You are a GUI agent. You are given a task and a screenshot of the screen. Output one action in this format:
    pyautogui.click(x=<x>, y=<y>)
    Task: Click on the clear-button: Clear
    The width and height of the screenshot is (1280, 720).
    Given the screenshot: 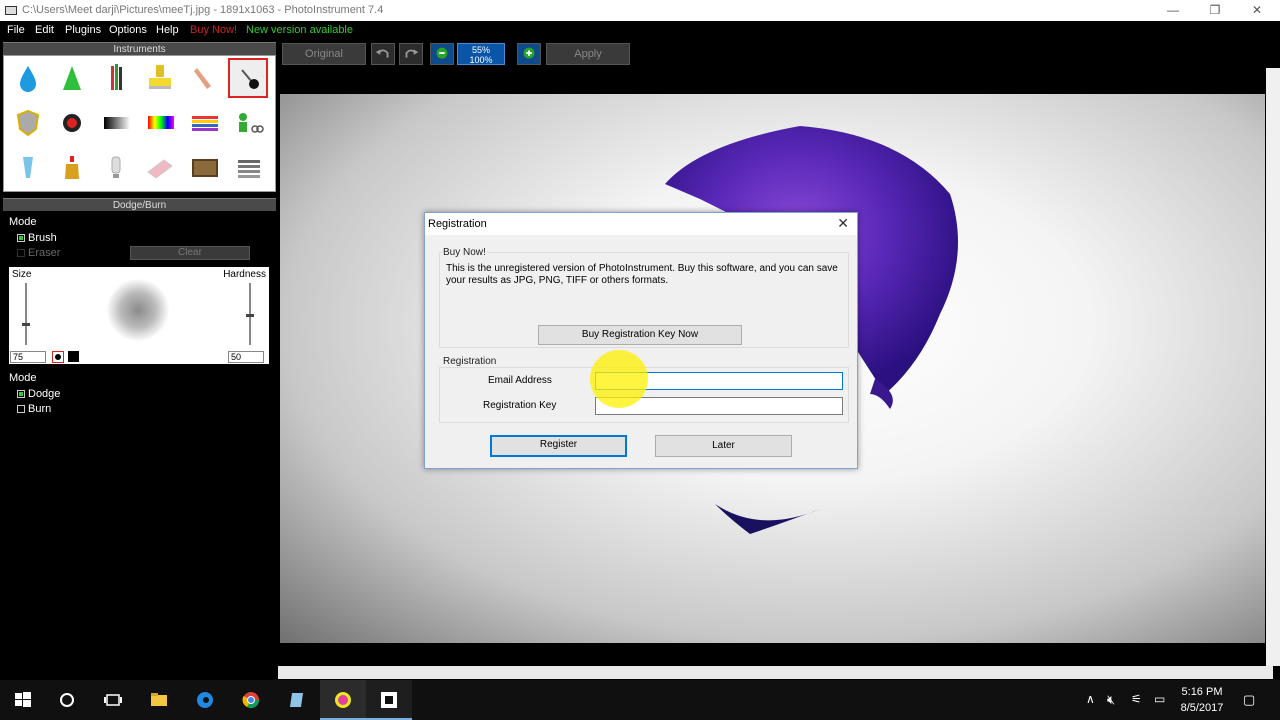 What is the action you would take?
    pyautogui.click(x=190, y=253)
    